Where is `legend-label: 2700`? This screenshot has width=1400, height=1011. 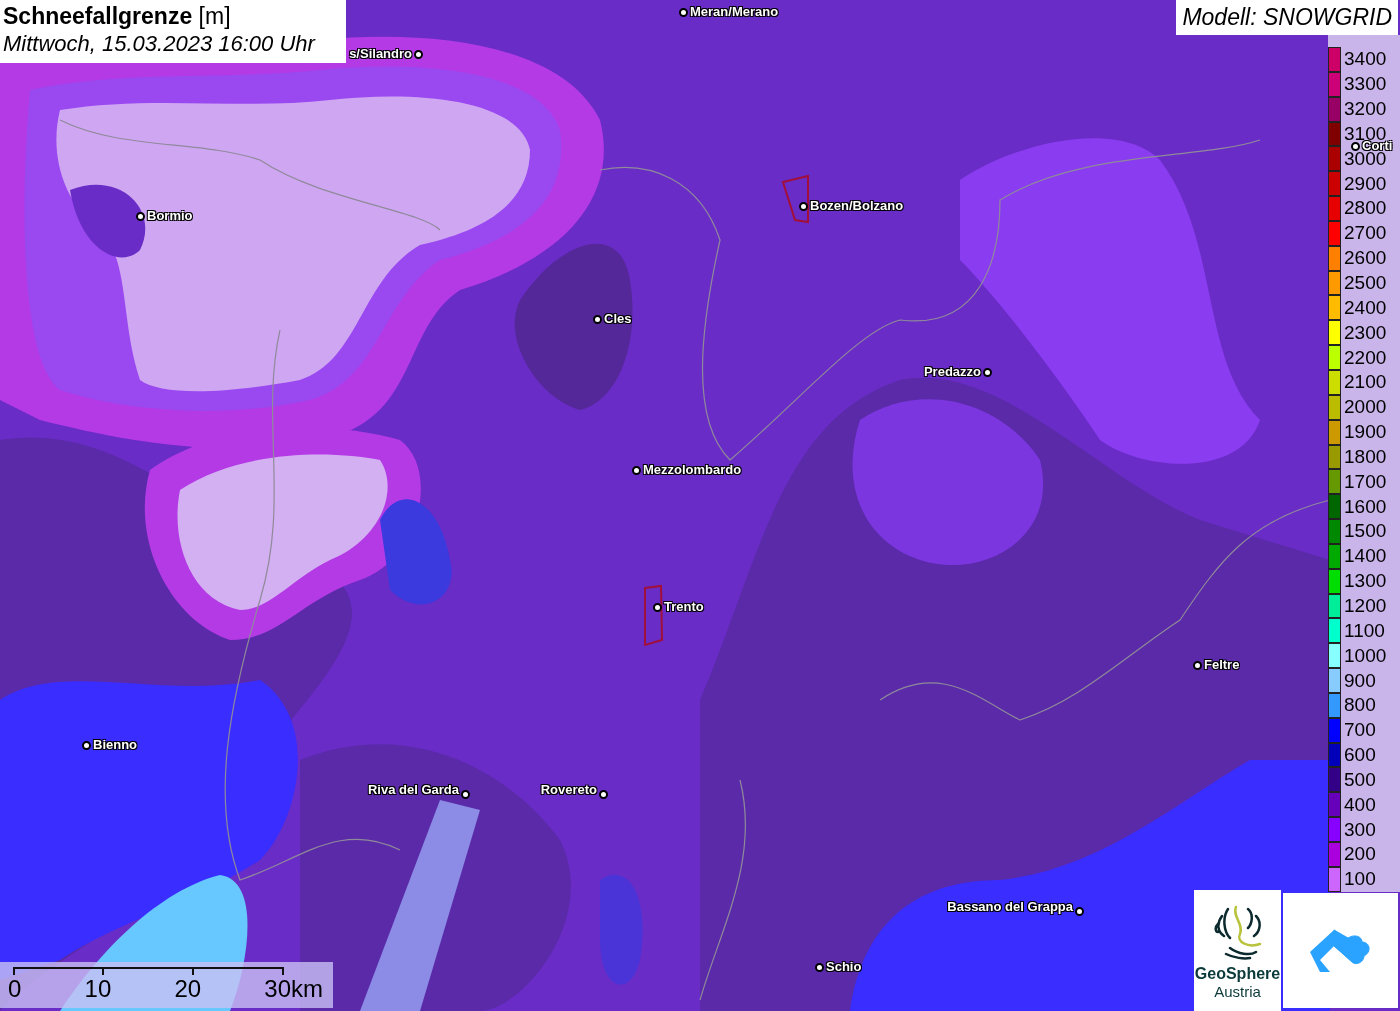 legend-label: 2700 is located at coordinates (1365, 233).